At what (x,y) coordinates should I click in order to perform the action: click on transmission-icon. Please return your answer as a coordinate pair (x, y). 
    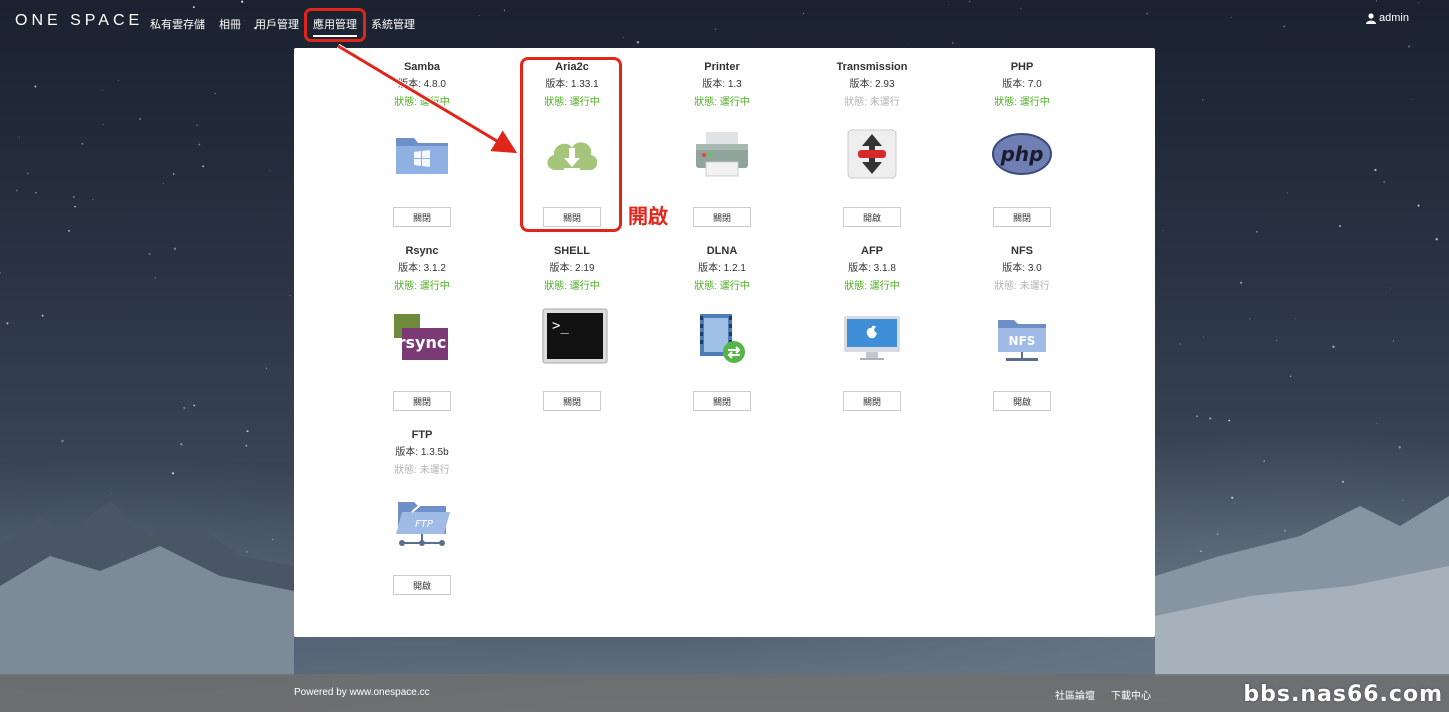
    Looking at the image, I should click on (872, 154).